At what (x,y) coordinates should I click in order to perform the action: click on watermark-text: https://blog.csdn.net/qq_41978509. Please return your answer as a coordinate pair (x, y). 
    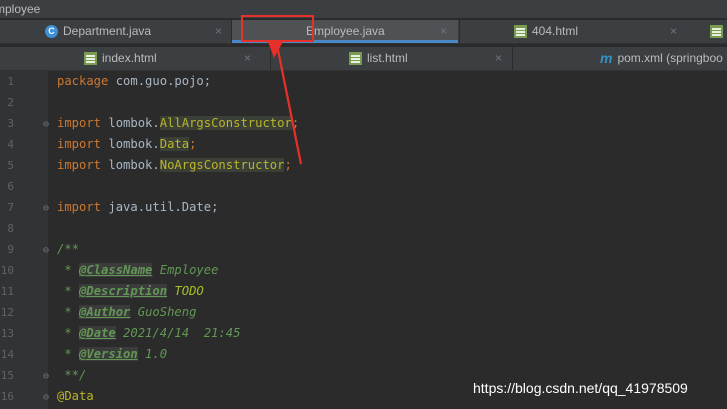
    Looking at the image, I should click on (580, 388).